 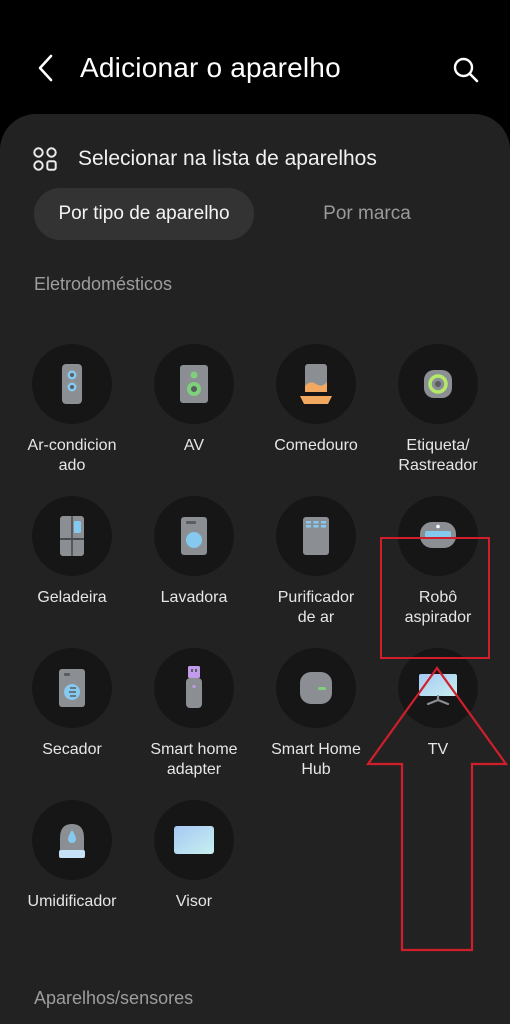 What do you see at coordinates (72, 455) in the screenshot?
I see `device-label: Ar-condicion ado` at bounding box center [72, 455].